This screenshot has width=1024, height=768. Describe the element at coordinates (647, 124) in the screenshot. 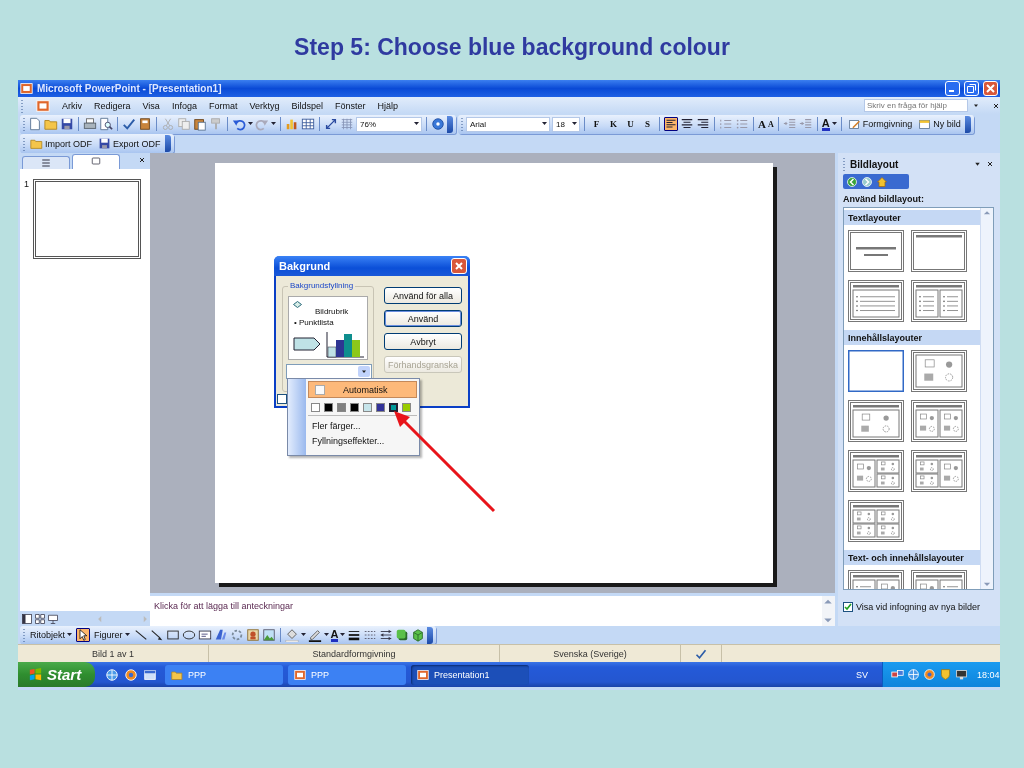

I see `style-toggle: S` at that location.